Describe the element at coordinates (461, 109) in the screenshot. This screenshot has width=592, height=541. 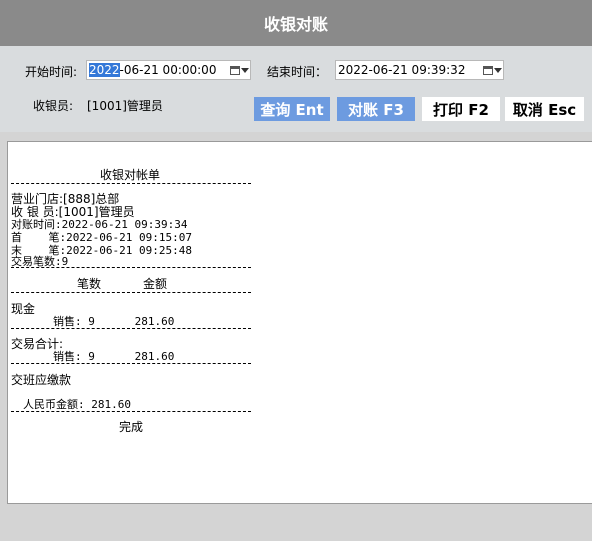
I see `print-button: 打印 F2` at that location.